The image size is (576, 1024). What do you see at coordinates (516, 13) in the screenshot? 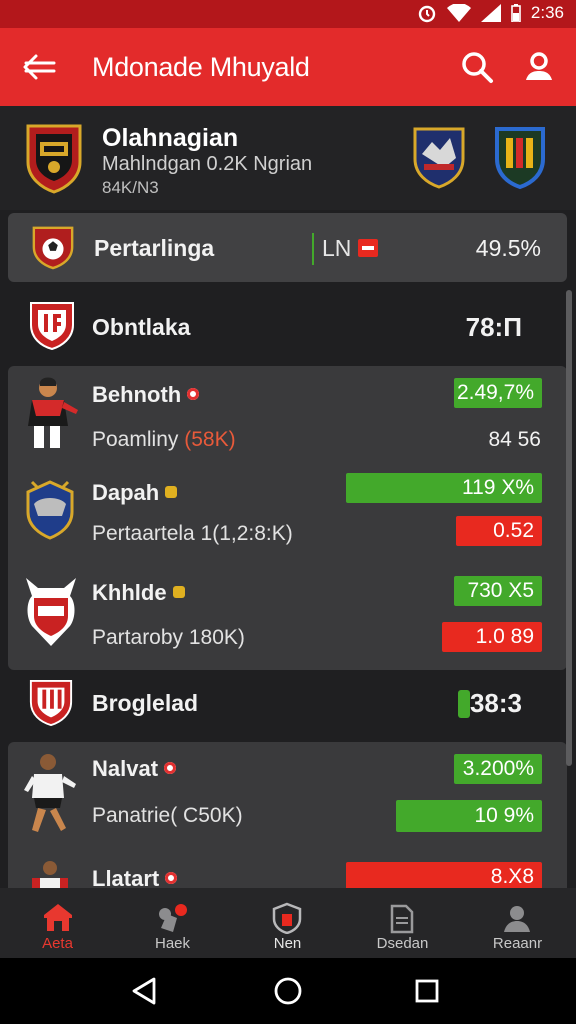
I see `battery-icon` at bounding box center [516, 13].